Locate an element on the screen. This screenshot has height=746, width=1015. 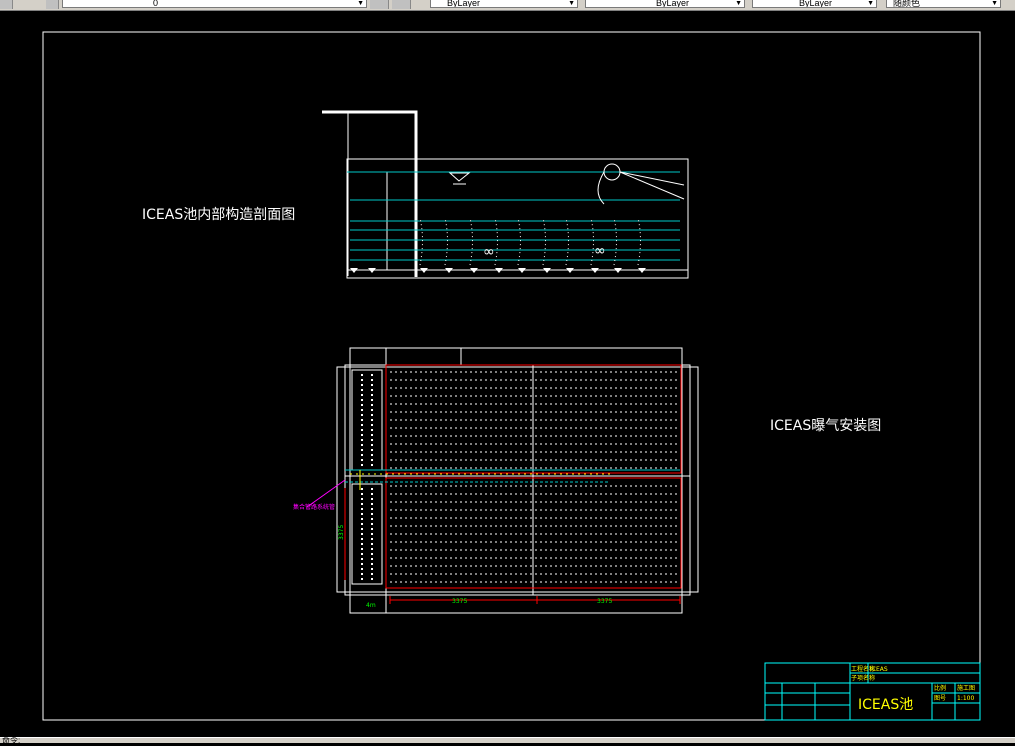
command-line: 命令: is located at coordinates (507, 740).